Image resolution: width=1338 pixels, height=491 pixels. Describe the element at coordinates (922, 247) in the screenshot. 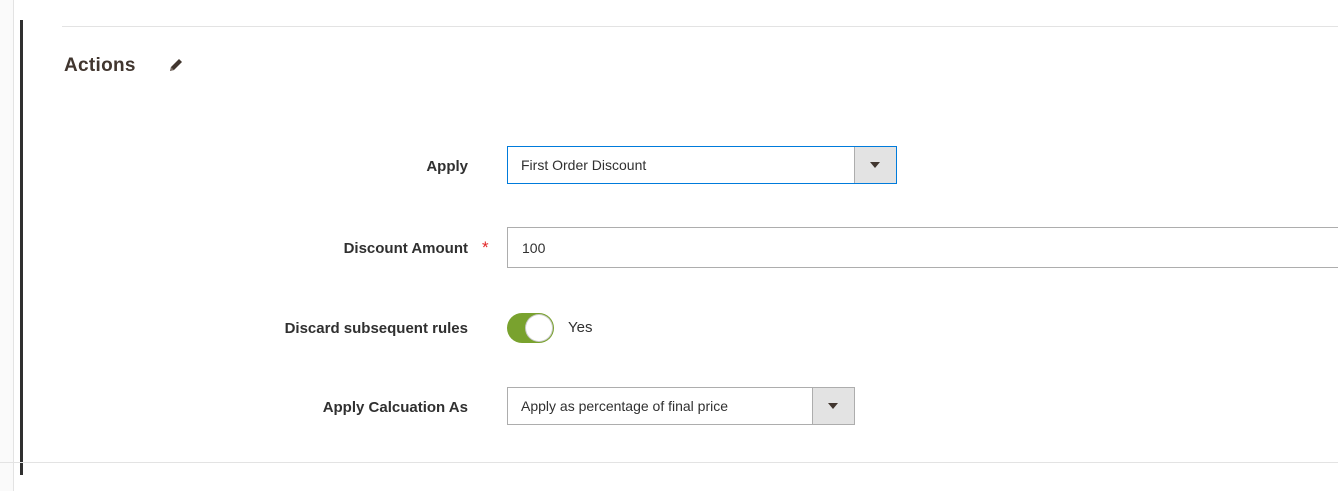

I see `discount-amount-input: 100` at that location.